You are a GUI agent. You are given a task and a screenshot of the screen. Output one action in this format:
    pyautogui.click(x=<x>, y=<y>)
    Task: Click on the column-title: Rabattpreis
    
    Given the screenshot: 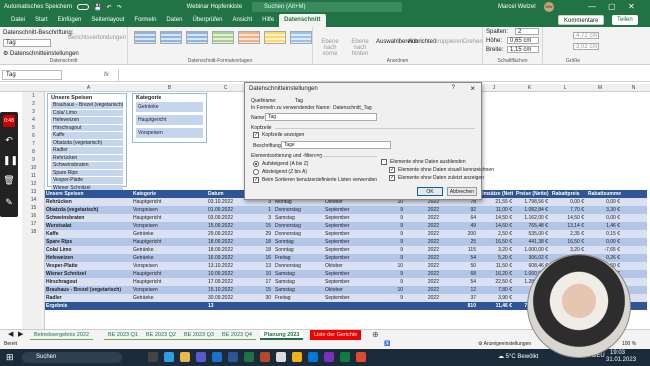 What is the action you would take?
    pyautogui.click(x=568, y=194)
    